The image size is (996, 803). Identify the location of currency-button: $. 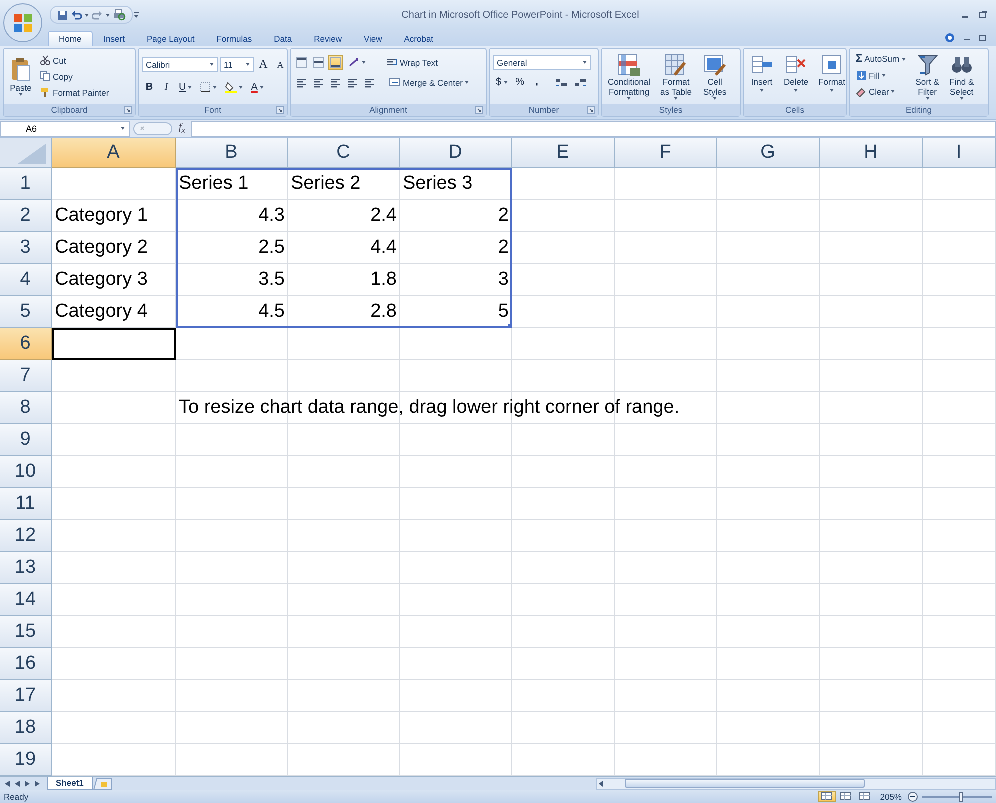
(502, 82).